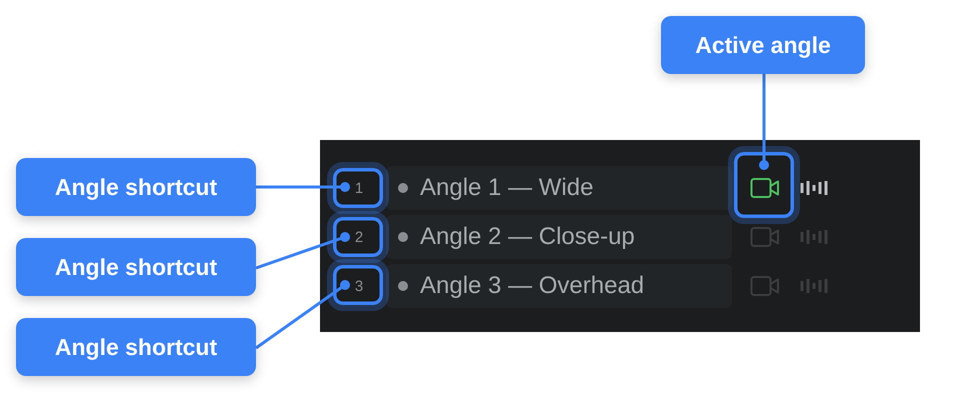 This screenshot has height=414, width=956. I want to click on angle-item: Angle 2 — Close-up, so click(559, 237).